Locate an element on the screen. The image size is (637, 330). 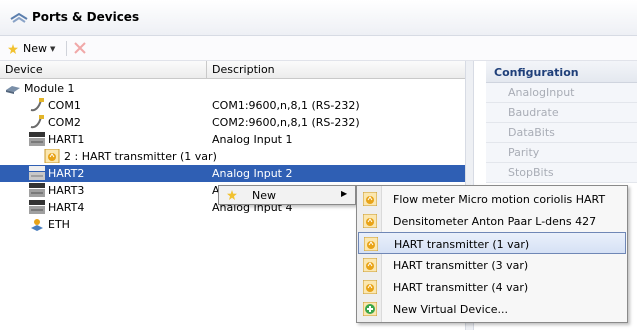
add-virtual-device-icon is located at coordinates (370, 309).